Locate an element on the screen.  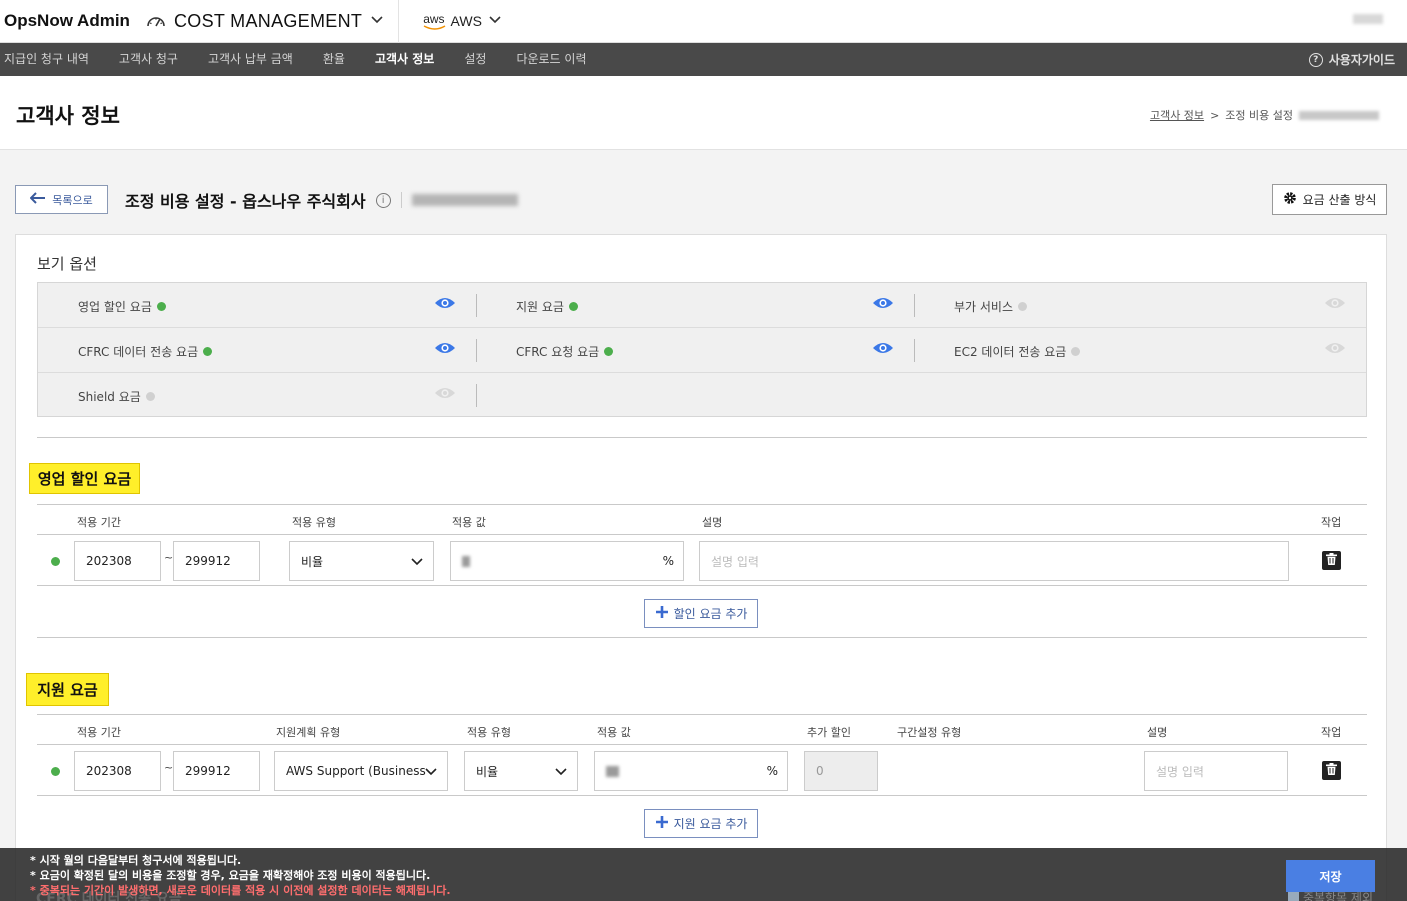
view-option-support: 지원 요금 is located at coordinates (695, 305).